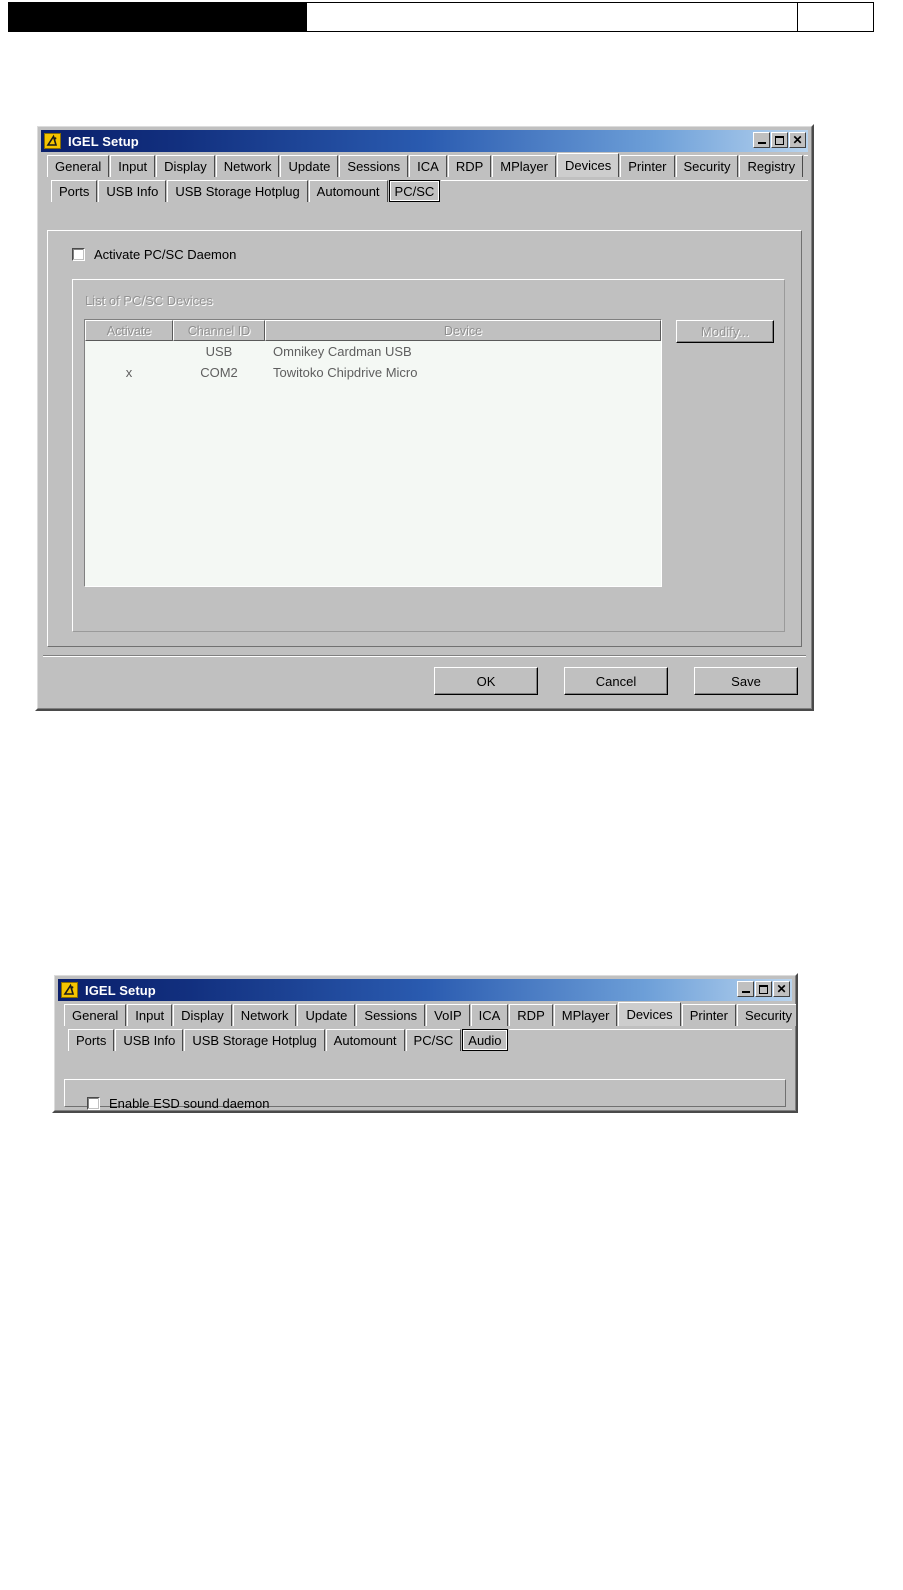  I want to click on footer-separator, so click(424, 656).